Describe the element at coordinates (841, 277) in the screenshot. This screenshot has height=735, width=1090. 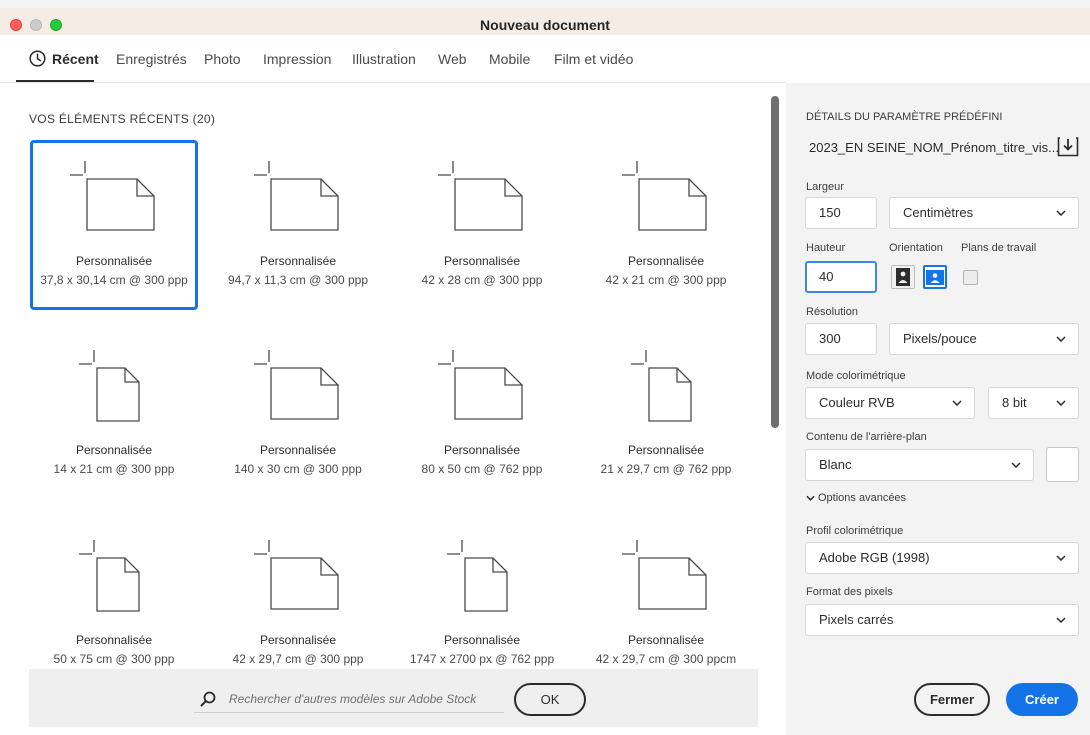
I see `height-input: 40` at that location.